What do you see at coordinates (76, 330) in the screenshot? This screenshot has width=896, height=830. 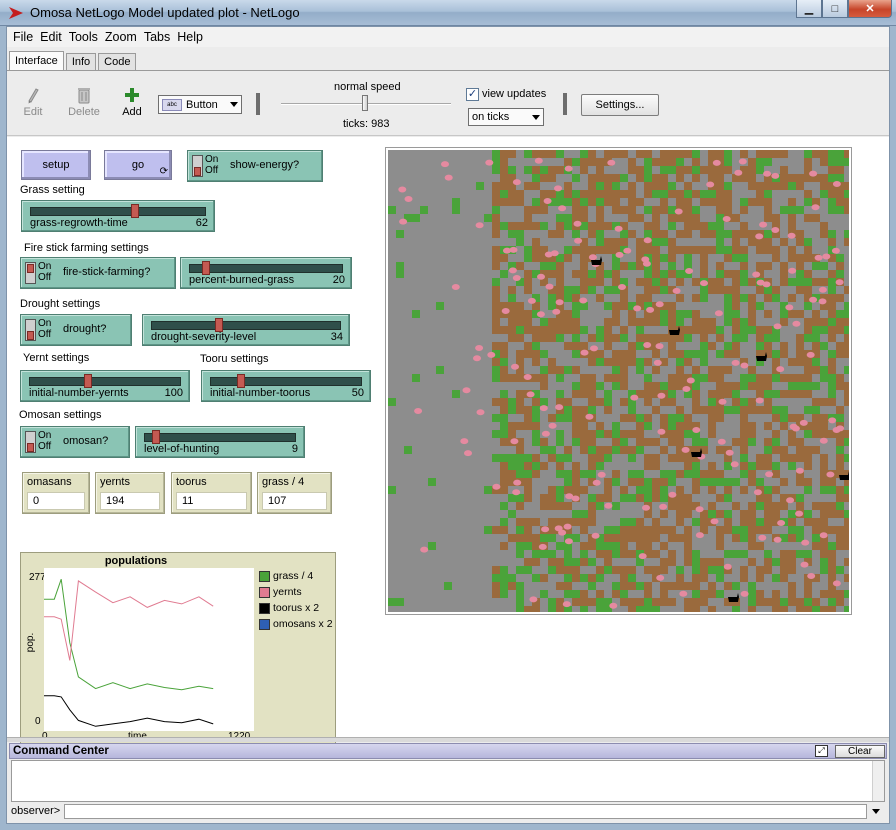 I see `drought-switch: On Off drought?` at bounding box center [76, 330].